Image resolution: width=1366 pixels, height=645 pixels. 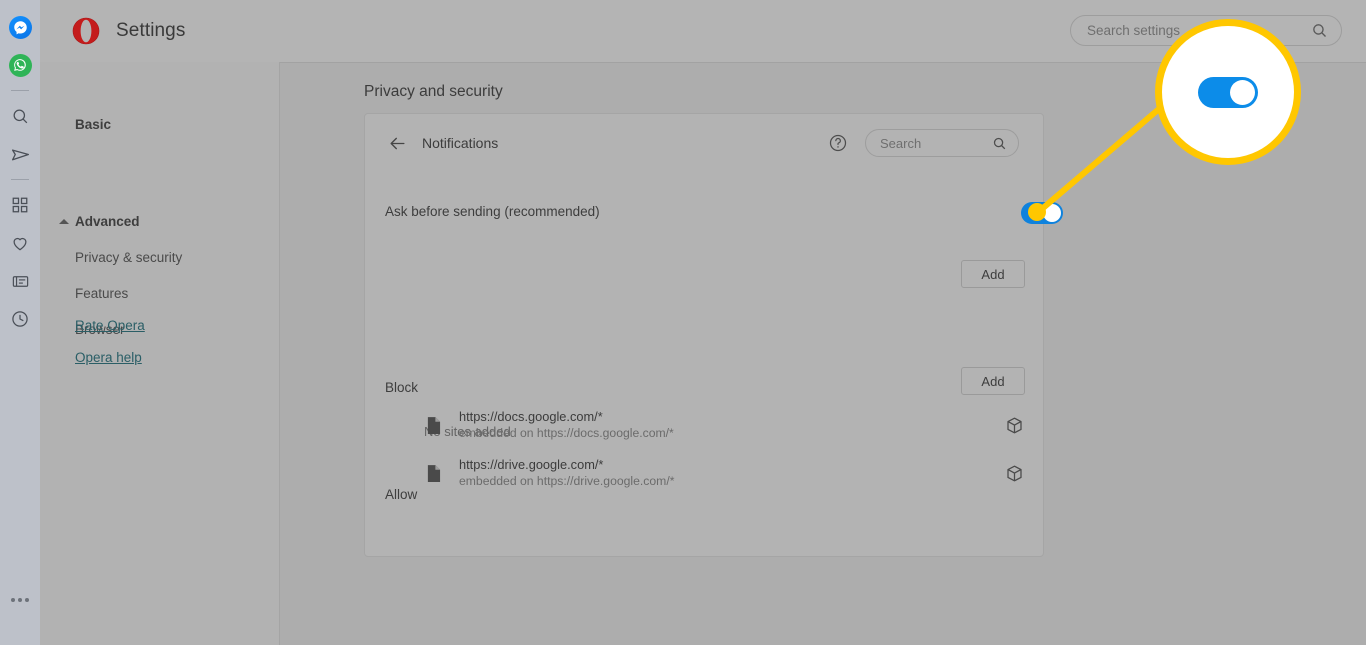 I want to click on apps-grid-icon, so click(x=20, y=205).